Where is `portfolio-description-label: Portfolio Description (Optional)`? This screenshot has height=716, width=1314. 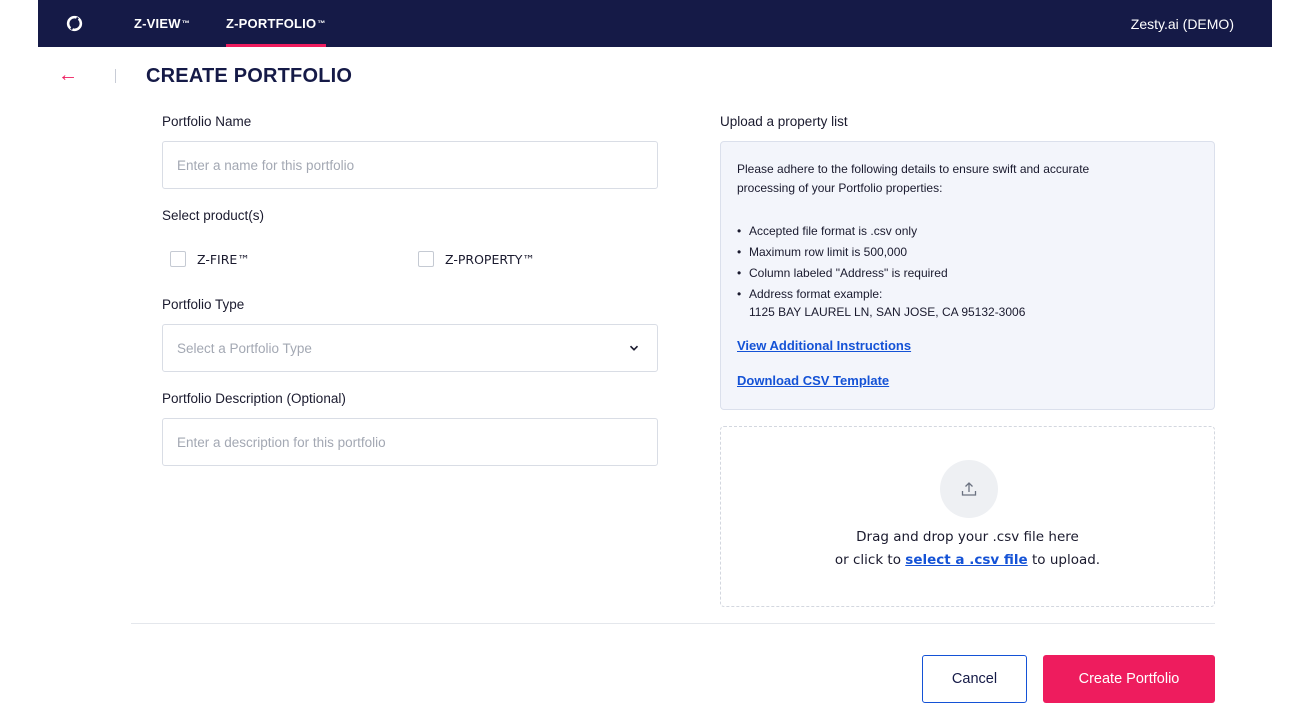
portfolio-description-label: Portfolio Description (Optional) is located at coordinates (254, 398).